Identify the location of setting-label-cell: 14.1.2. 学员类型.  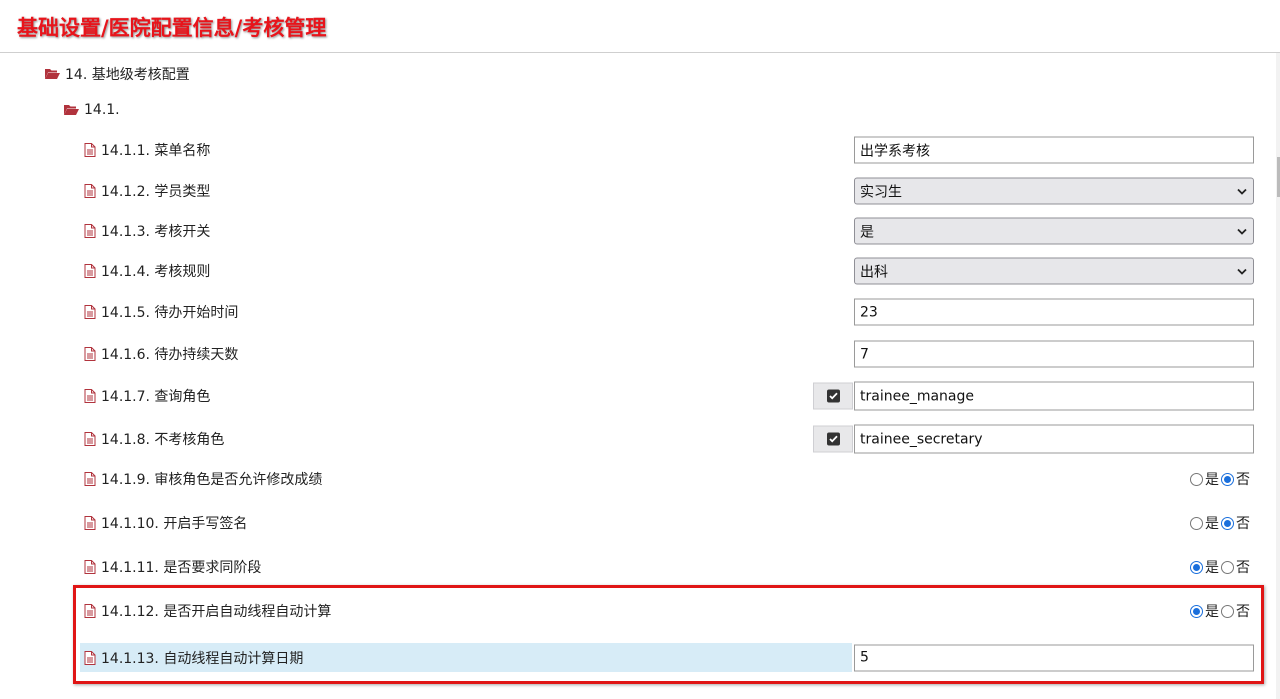
(466, 191).